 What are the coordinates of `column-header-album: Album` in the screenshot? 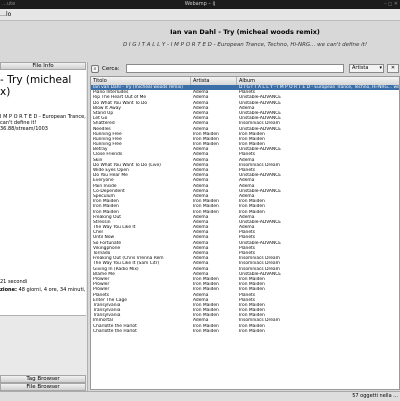 It's located at (318, 81).